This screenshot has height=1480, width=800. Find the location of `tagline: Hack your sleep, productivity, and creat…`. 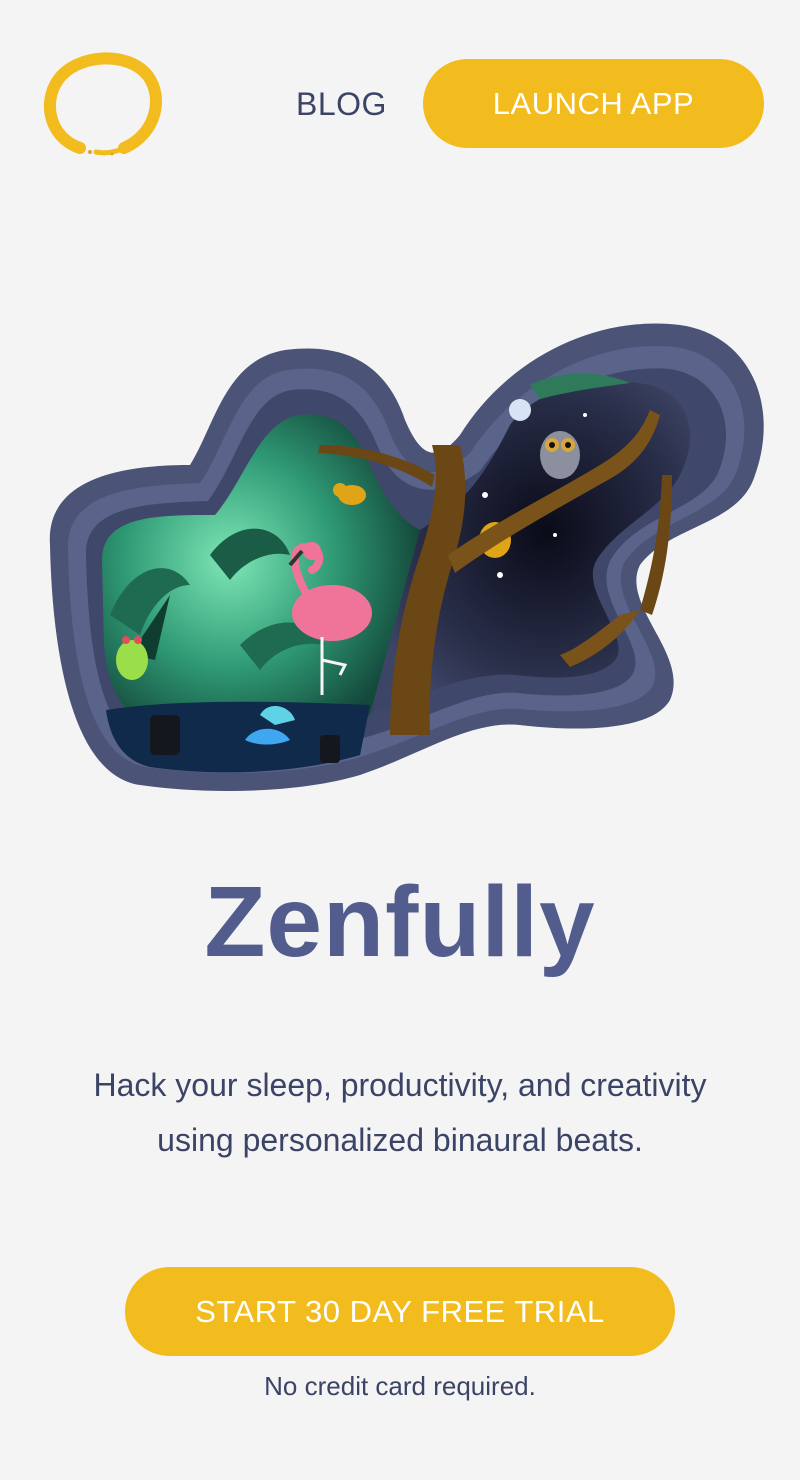

tagline: Hack your sleep, productivity, and creat… is located at coordinates (400, 1112).